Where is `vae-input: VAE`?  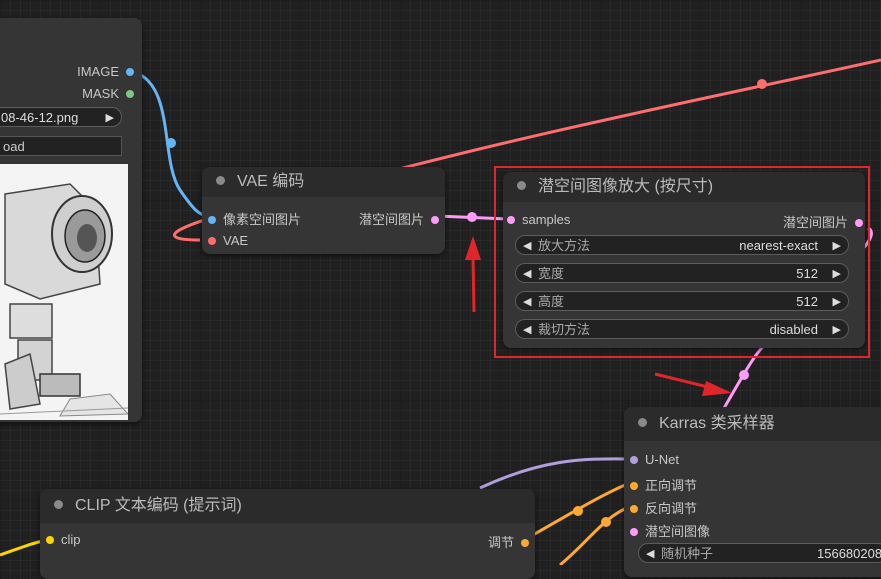 vae-input: VAE is located at coordinates (228, 240).